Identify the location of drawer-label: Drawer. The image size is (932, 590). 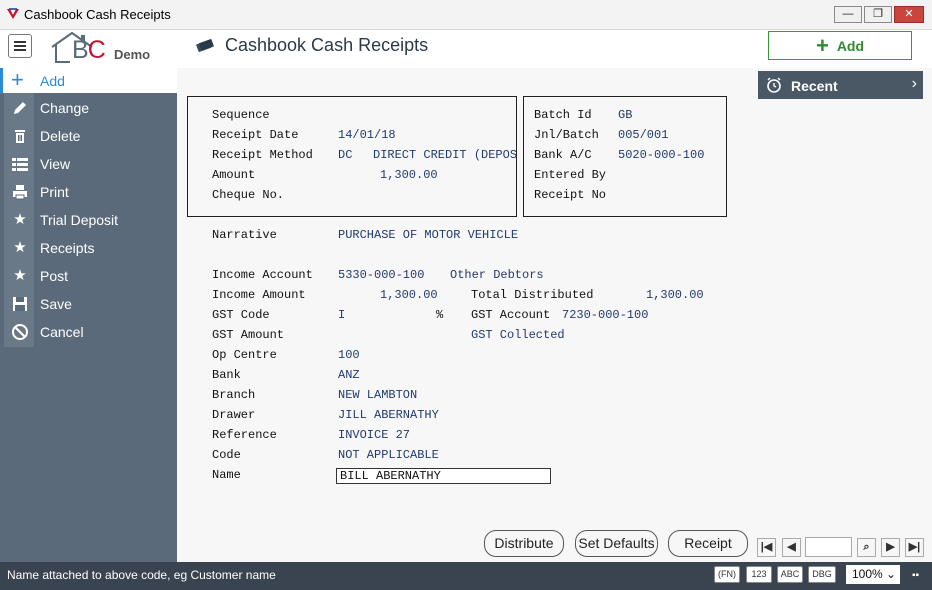
(234, 415).